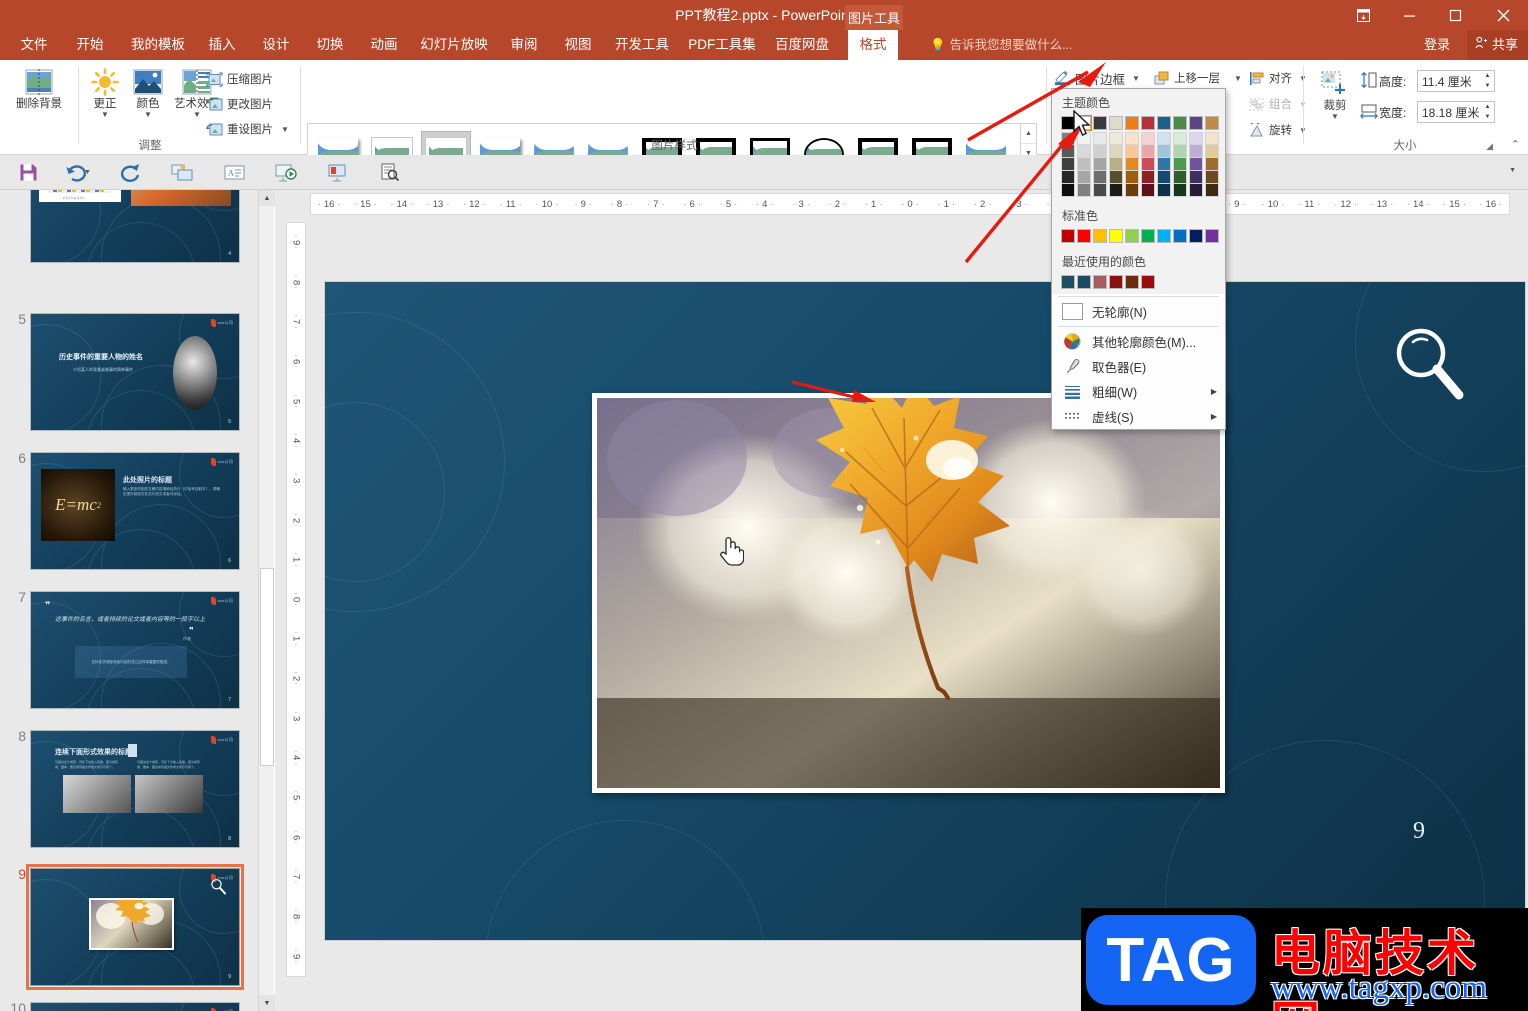 The image size is (1528, 1011). Describe the element at coordinates (524, 45) in the screenshot. I see `ribbon-tab-8: 审阅` at that location.